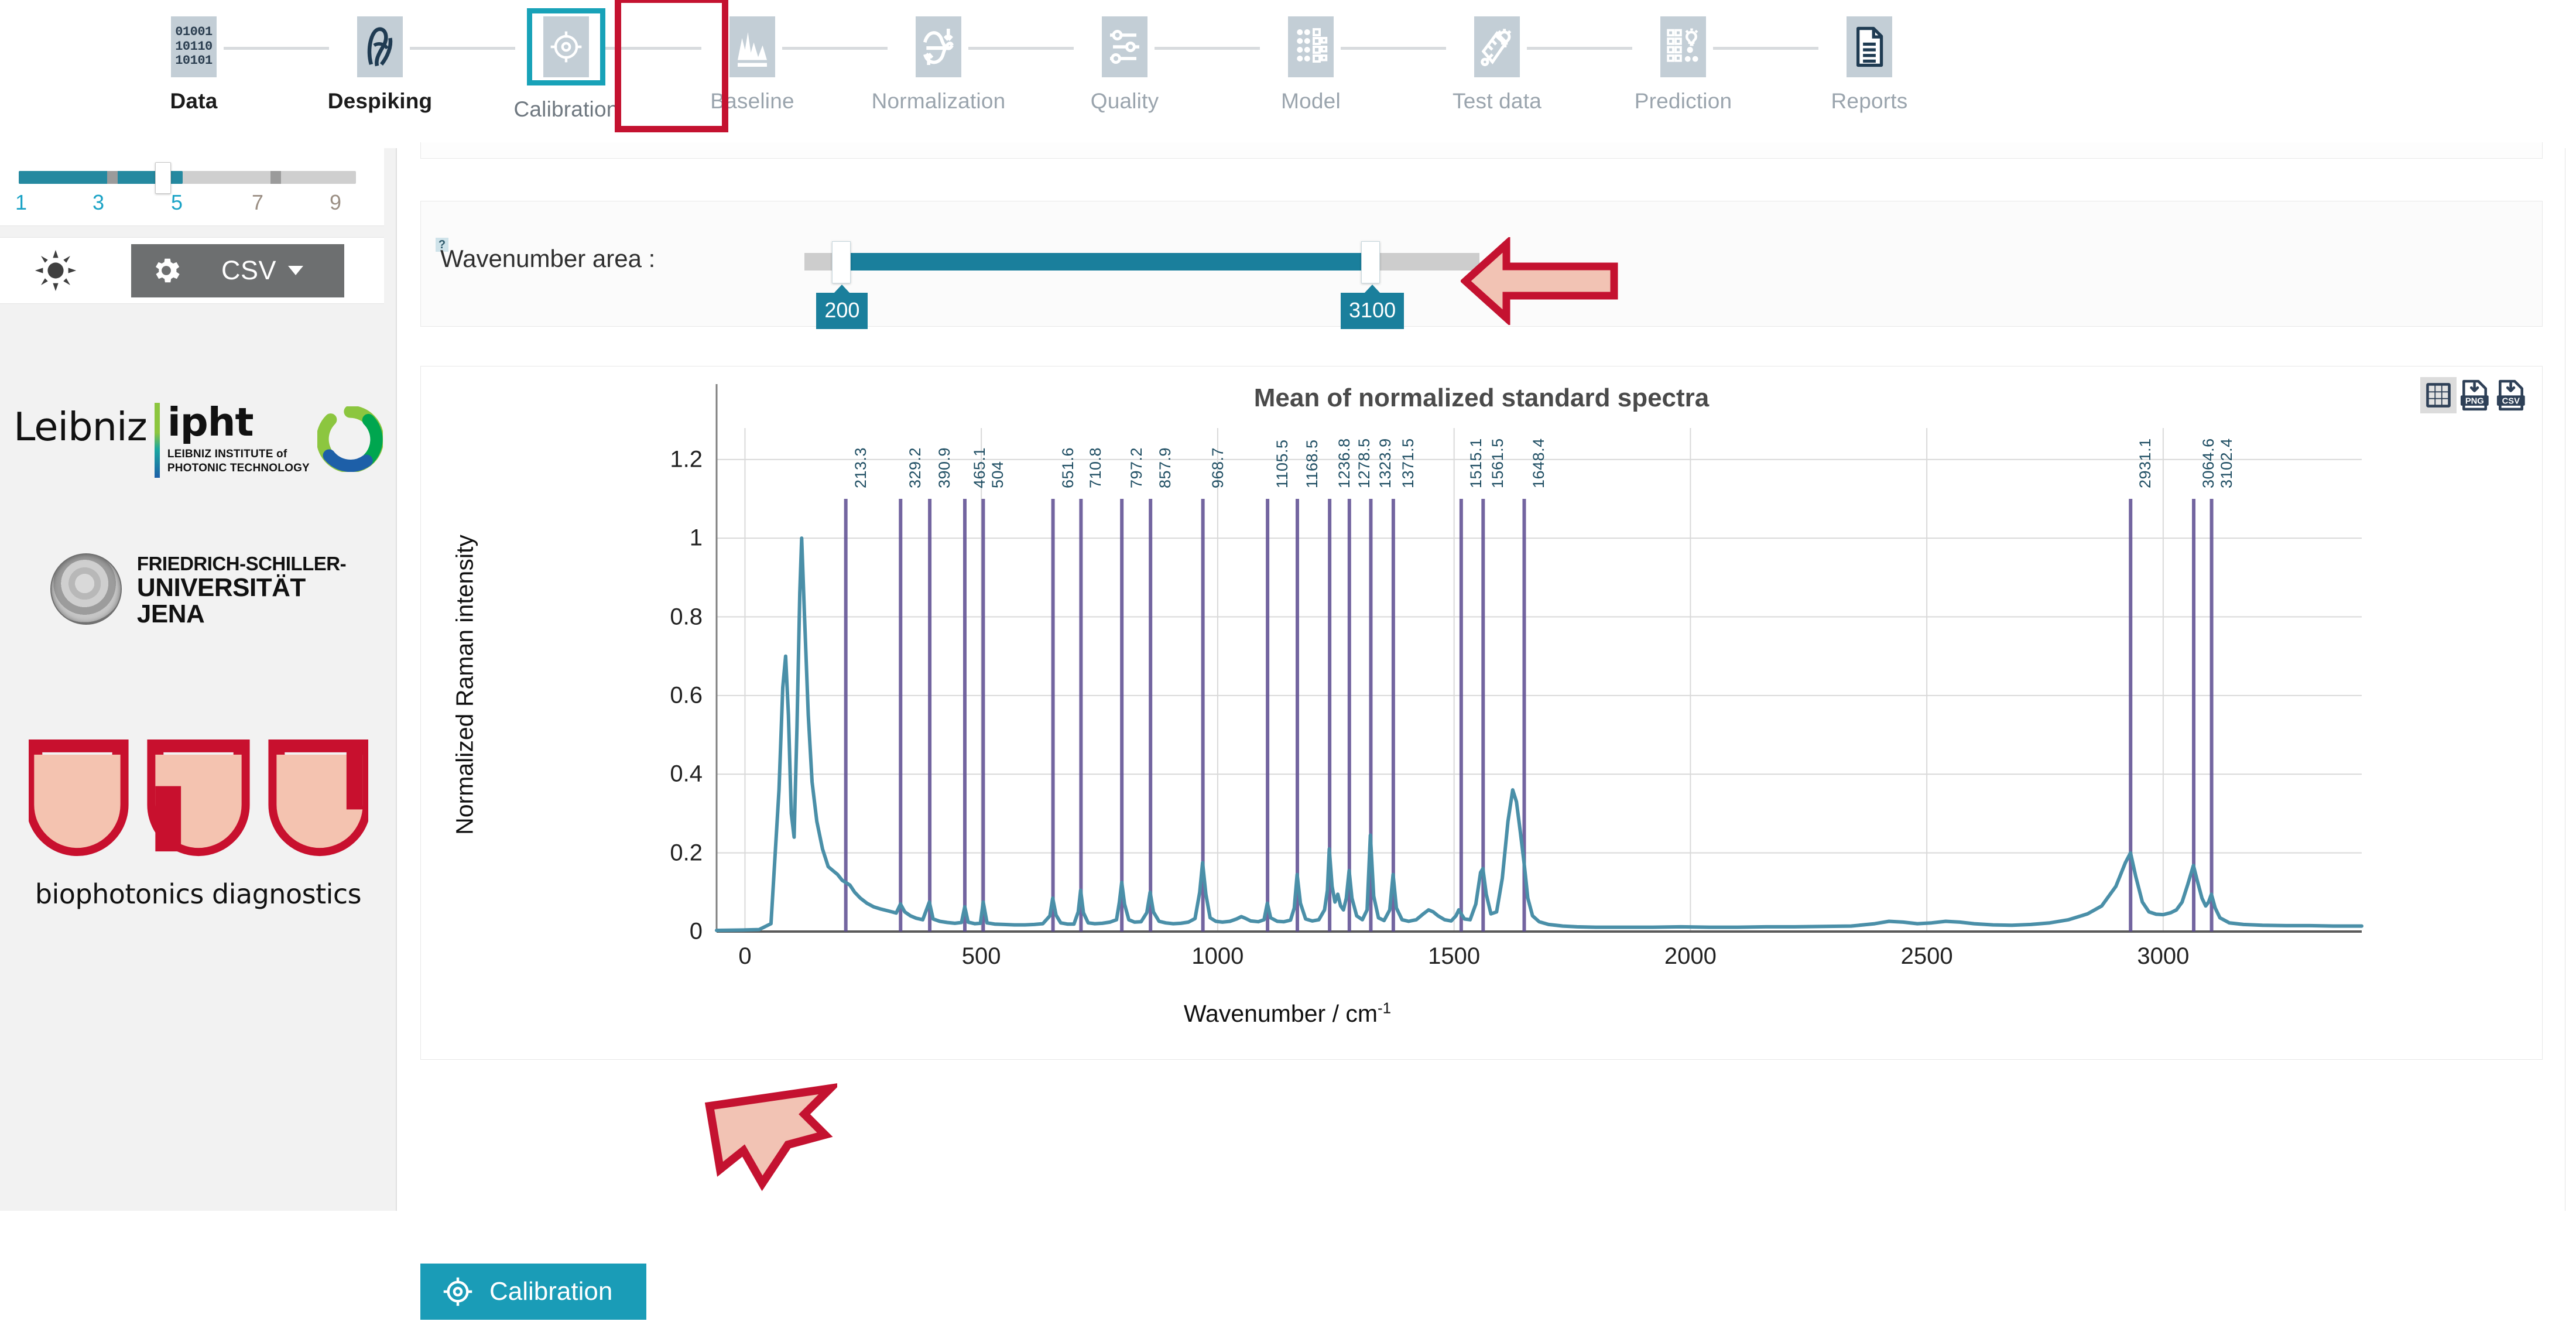  What do you see at coordinates (227, 454) in the screenshot?
I see `logo-ipht-subline1: LEIBNIZ INSTITUTE of` at bounding box center [227, 454].